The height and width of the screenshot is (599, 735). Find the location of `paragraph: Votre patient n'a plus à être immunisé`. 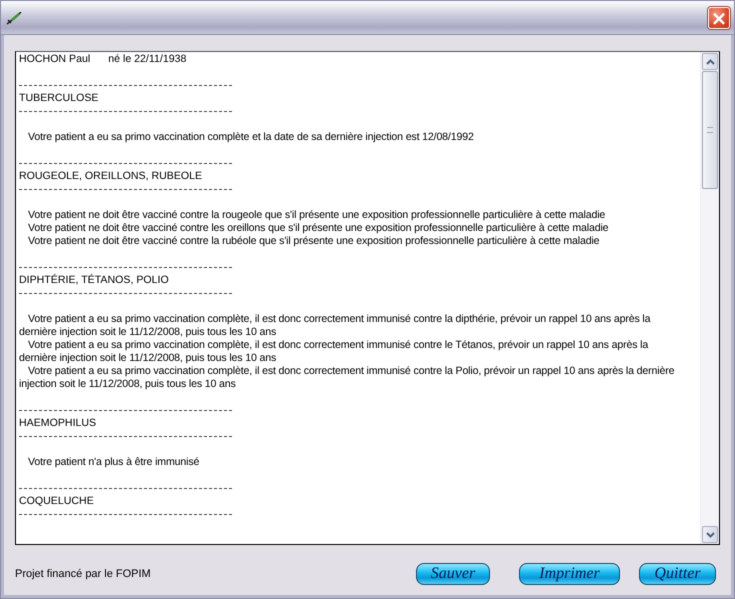

paragraph: Votre patient n'a plus à être immunisé is located at coordinates (114, 462).